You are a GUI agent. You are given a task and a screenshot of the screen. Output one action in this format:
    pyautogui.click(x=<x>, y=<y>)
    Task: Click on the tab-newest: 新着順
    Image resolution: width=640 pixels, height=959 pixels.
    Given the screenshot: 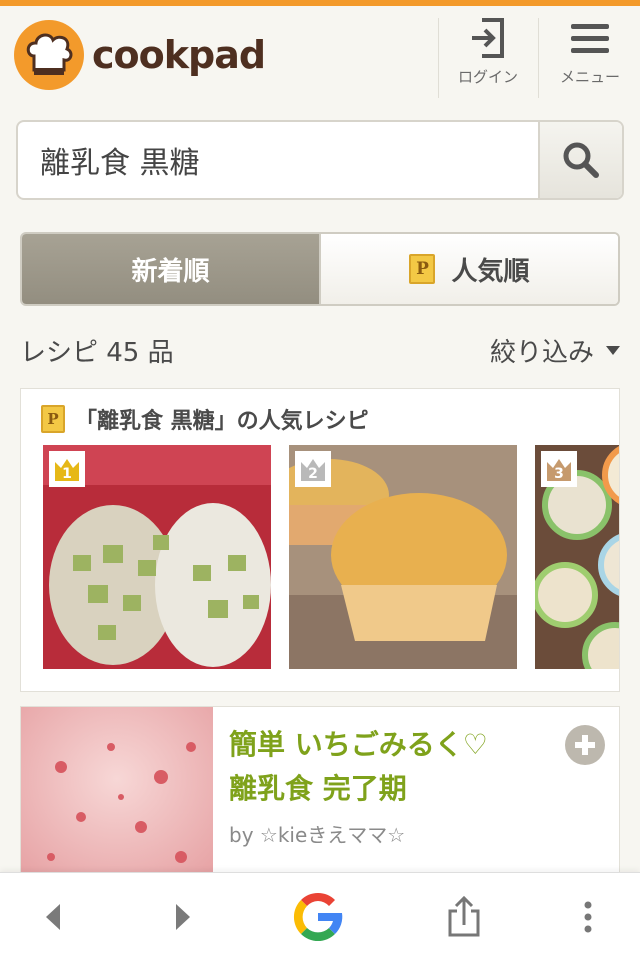 What is the action you would take?
    pyautogui.click(x=170, y=269)
    